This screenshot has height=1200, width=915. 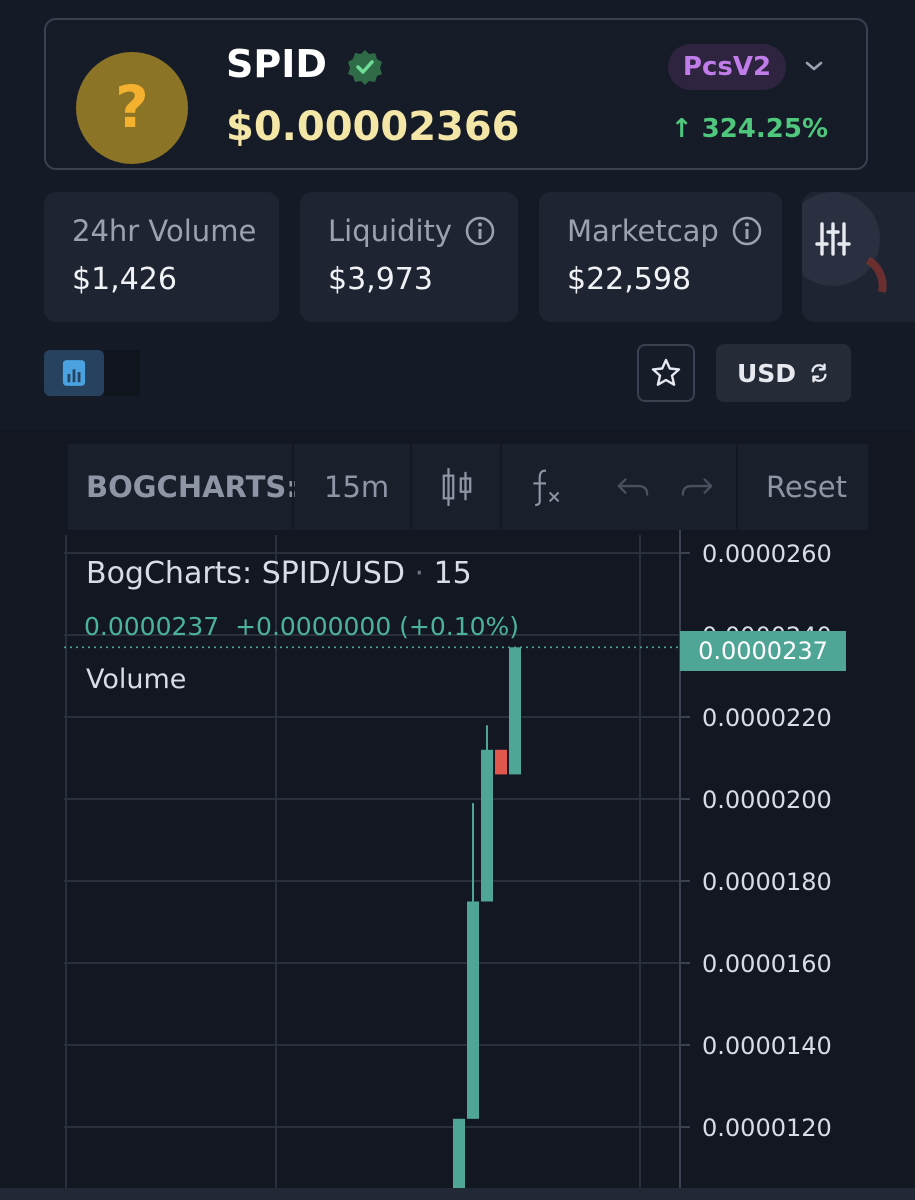 I want to click on tab-divider, so click(x=122, y=373).